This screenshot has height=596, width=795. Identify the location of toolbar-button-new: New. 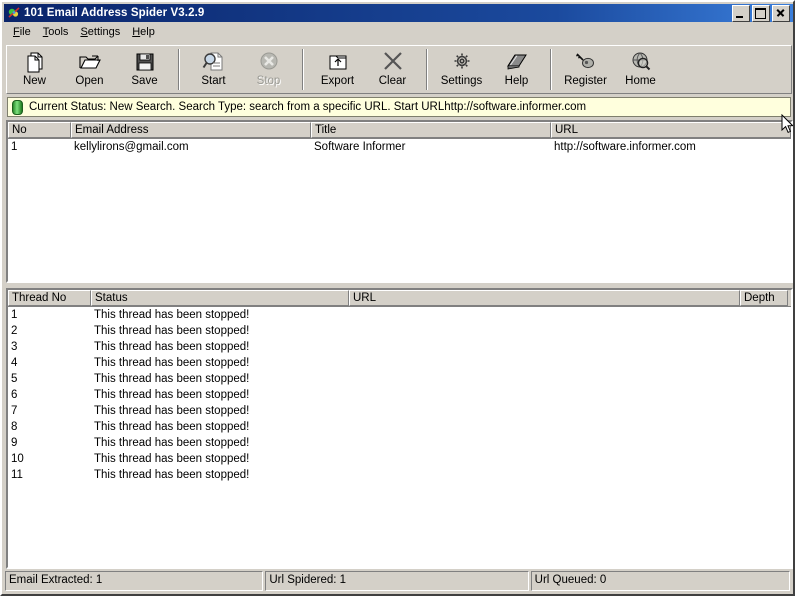
(34, 69).